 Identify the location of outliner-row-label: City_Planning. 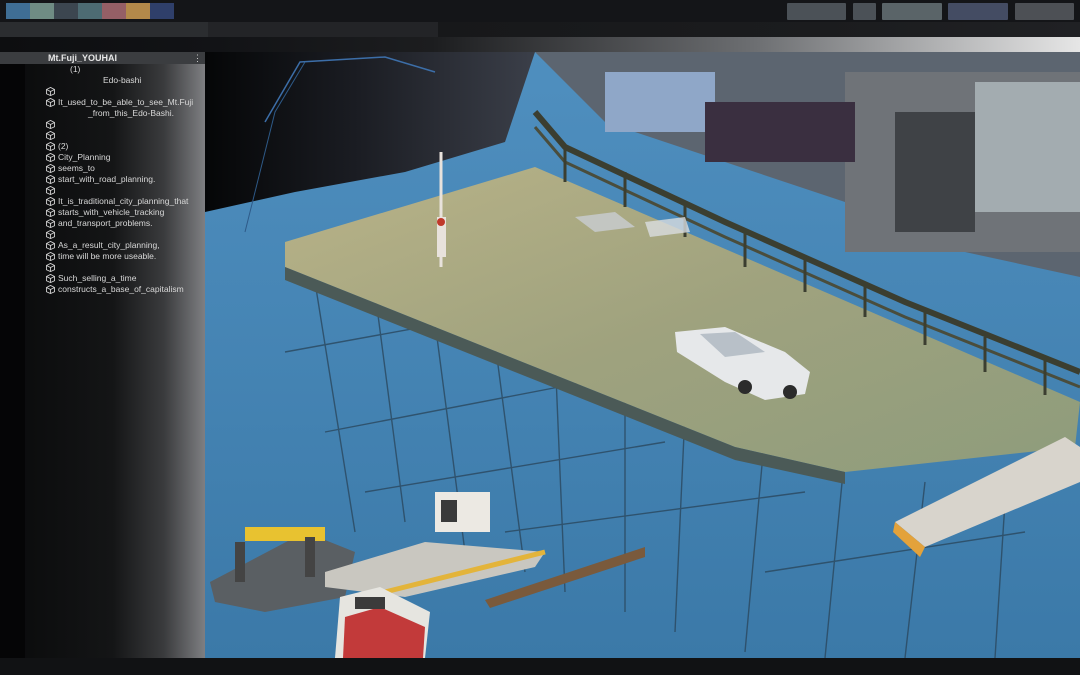
(84, 157).